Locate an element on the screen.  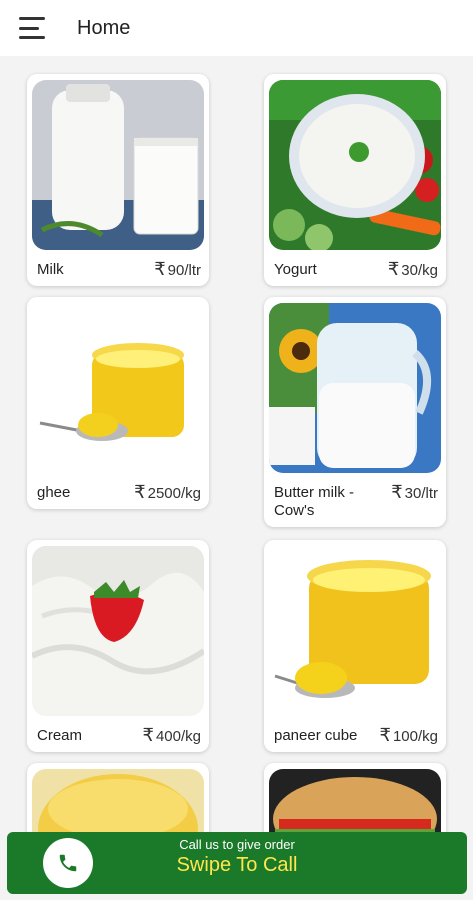
product-price: ₹100/kg is located at coordinates (409, 735).